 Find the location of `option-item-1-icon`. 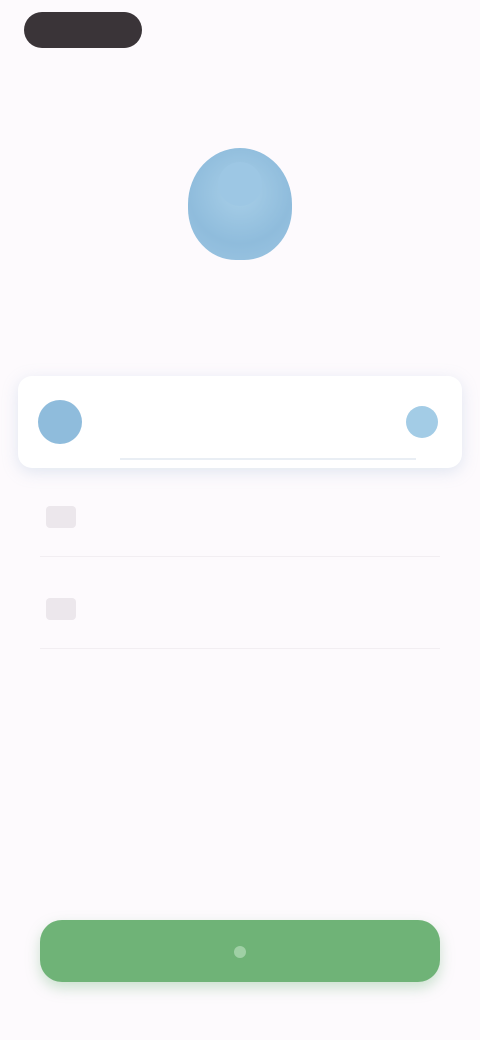

option-item-1-icon is located at coordinates (61, 517).